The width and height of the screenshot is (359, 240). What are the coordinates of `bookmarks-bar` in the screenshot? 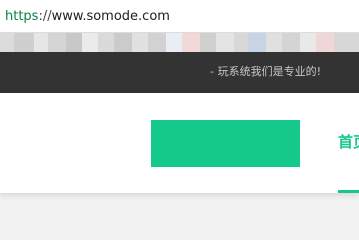 It's located at (179, 42).